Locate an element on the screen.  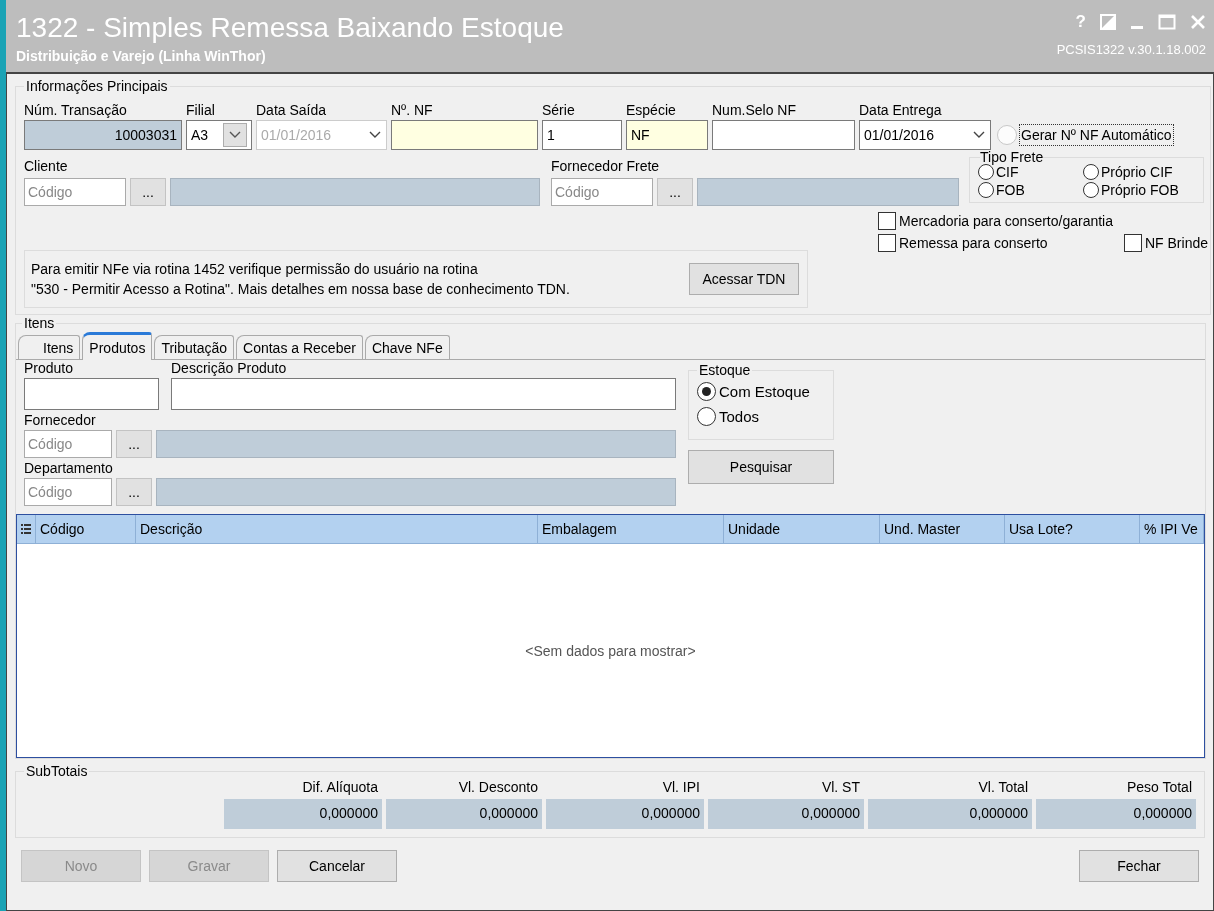
action-button: Cancelar is located at coordinates (337, 866).